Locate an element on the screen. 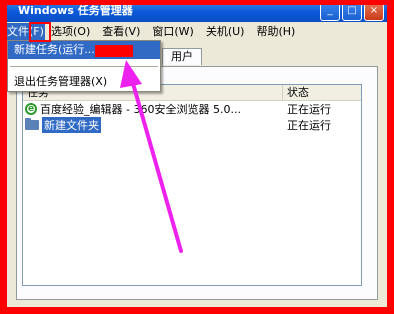 The image size is (394, 314). column-header-status: 状态 is located at coordinates (322, 92).